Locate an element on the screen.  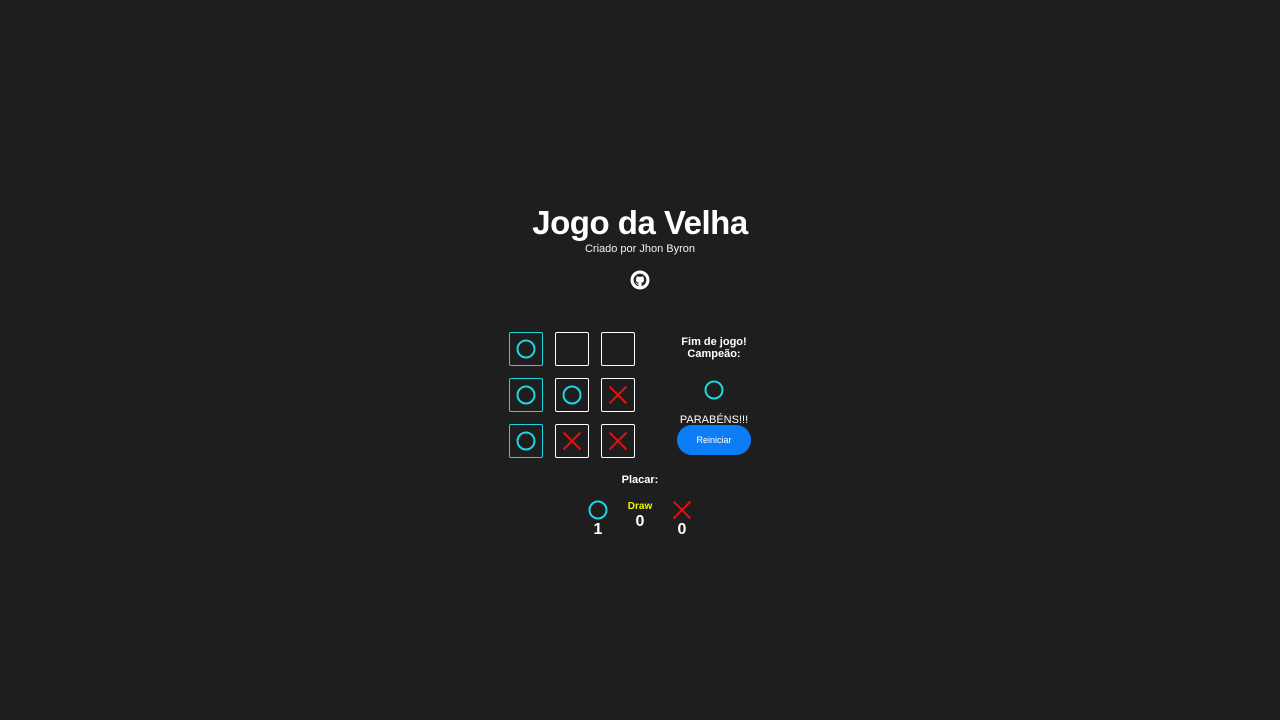
draw-label: Draw is located at coordinates (640, 506).